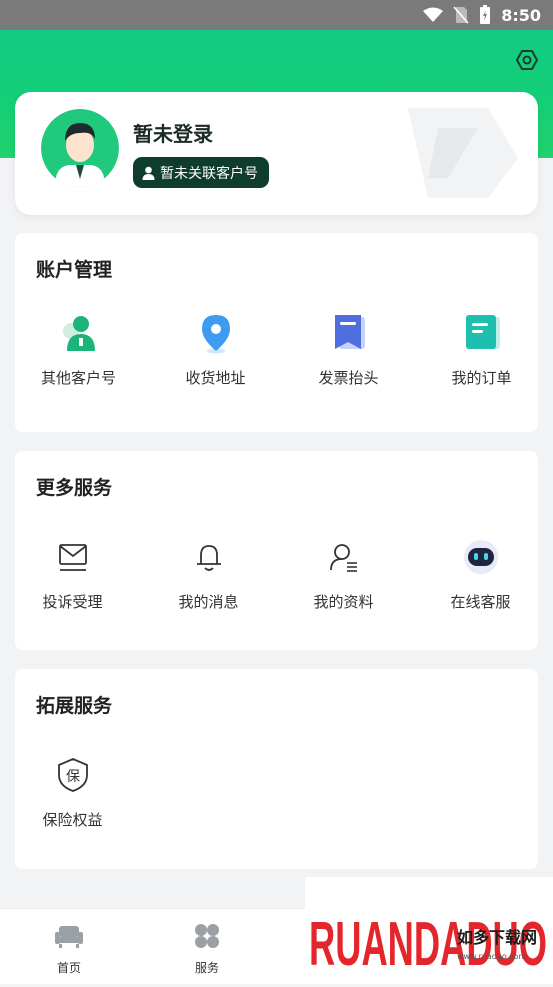  I want to click on grid-item-invoice: 发票抬头, so click(348, 349).